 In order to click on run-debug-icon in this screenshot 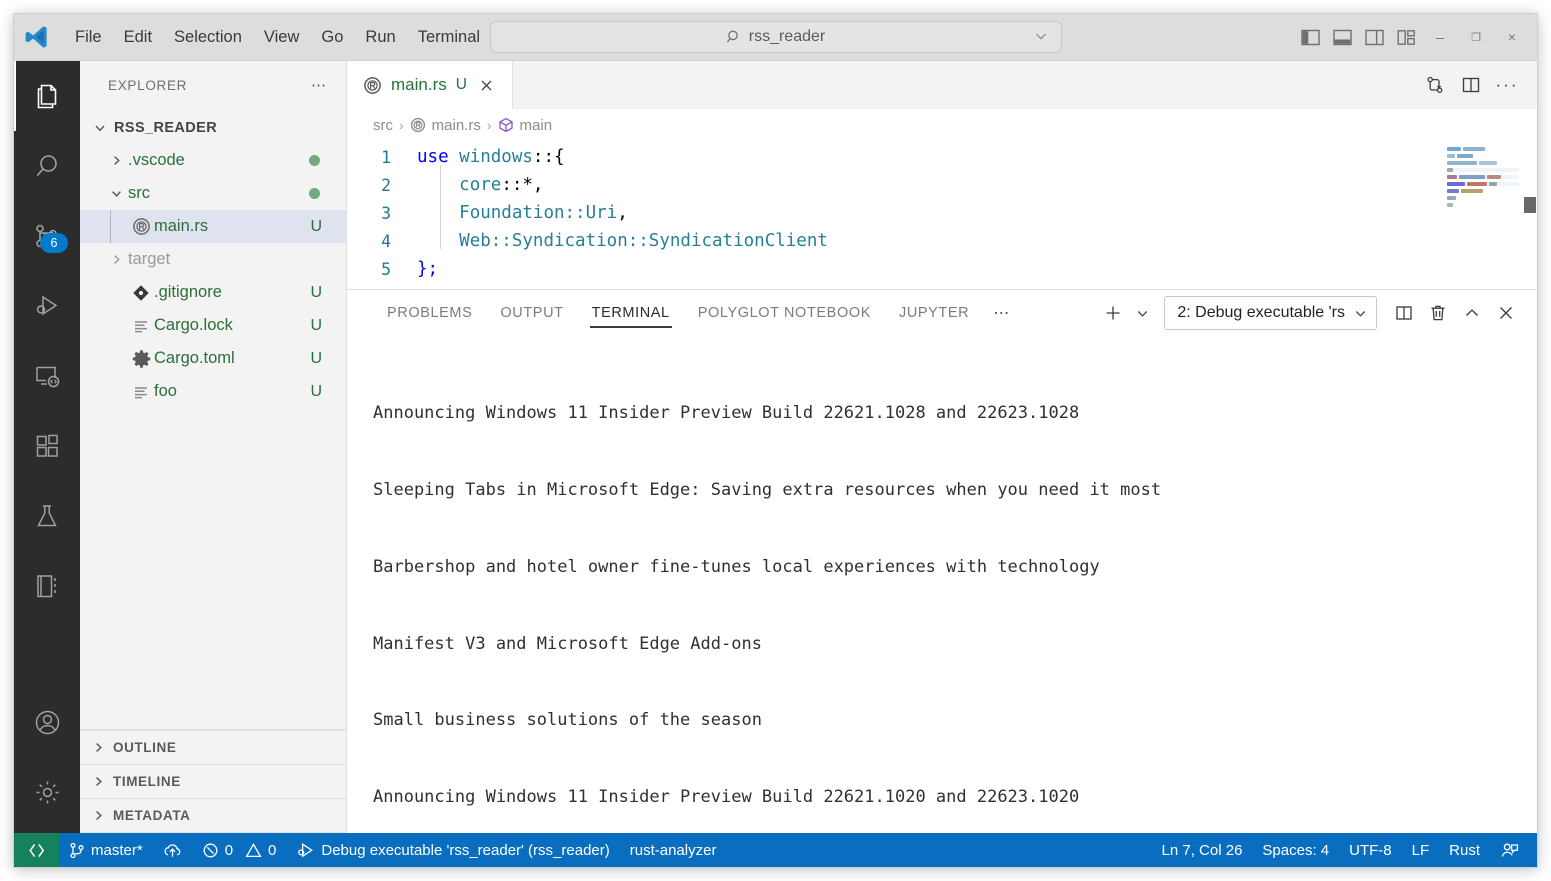, I will do `click(47, 306)`.